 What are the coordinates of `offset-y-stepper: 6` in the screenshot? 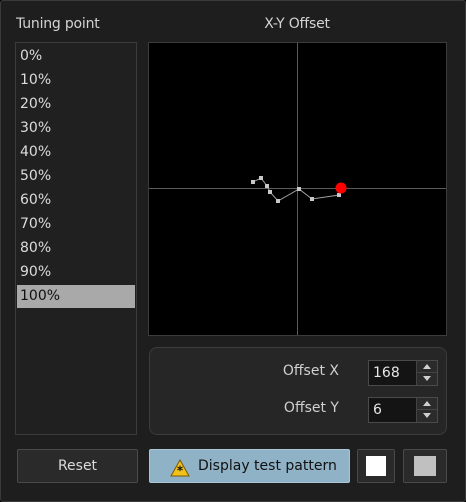 It's located at (403, 410).